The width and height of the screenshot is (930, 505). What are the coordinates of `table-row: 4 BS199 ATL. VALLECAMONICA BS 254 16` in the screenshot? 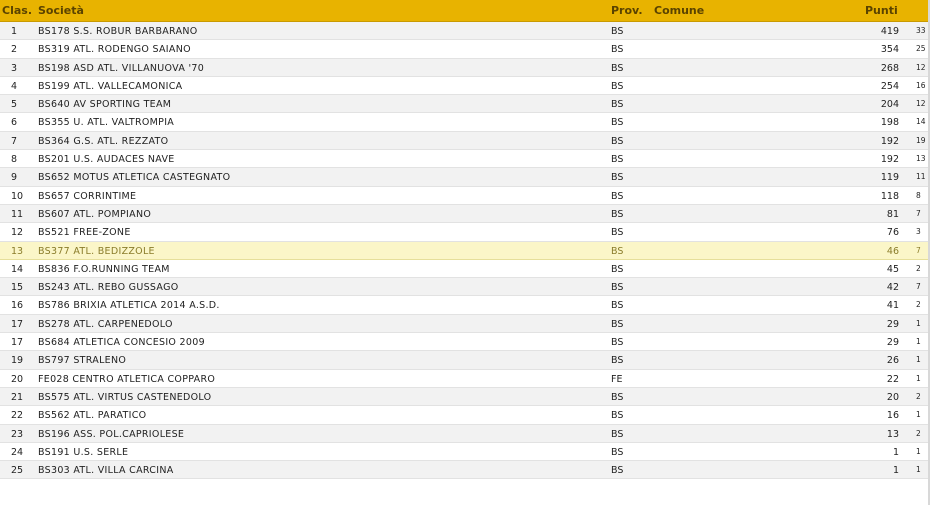 It's located at (465, 86).